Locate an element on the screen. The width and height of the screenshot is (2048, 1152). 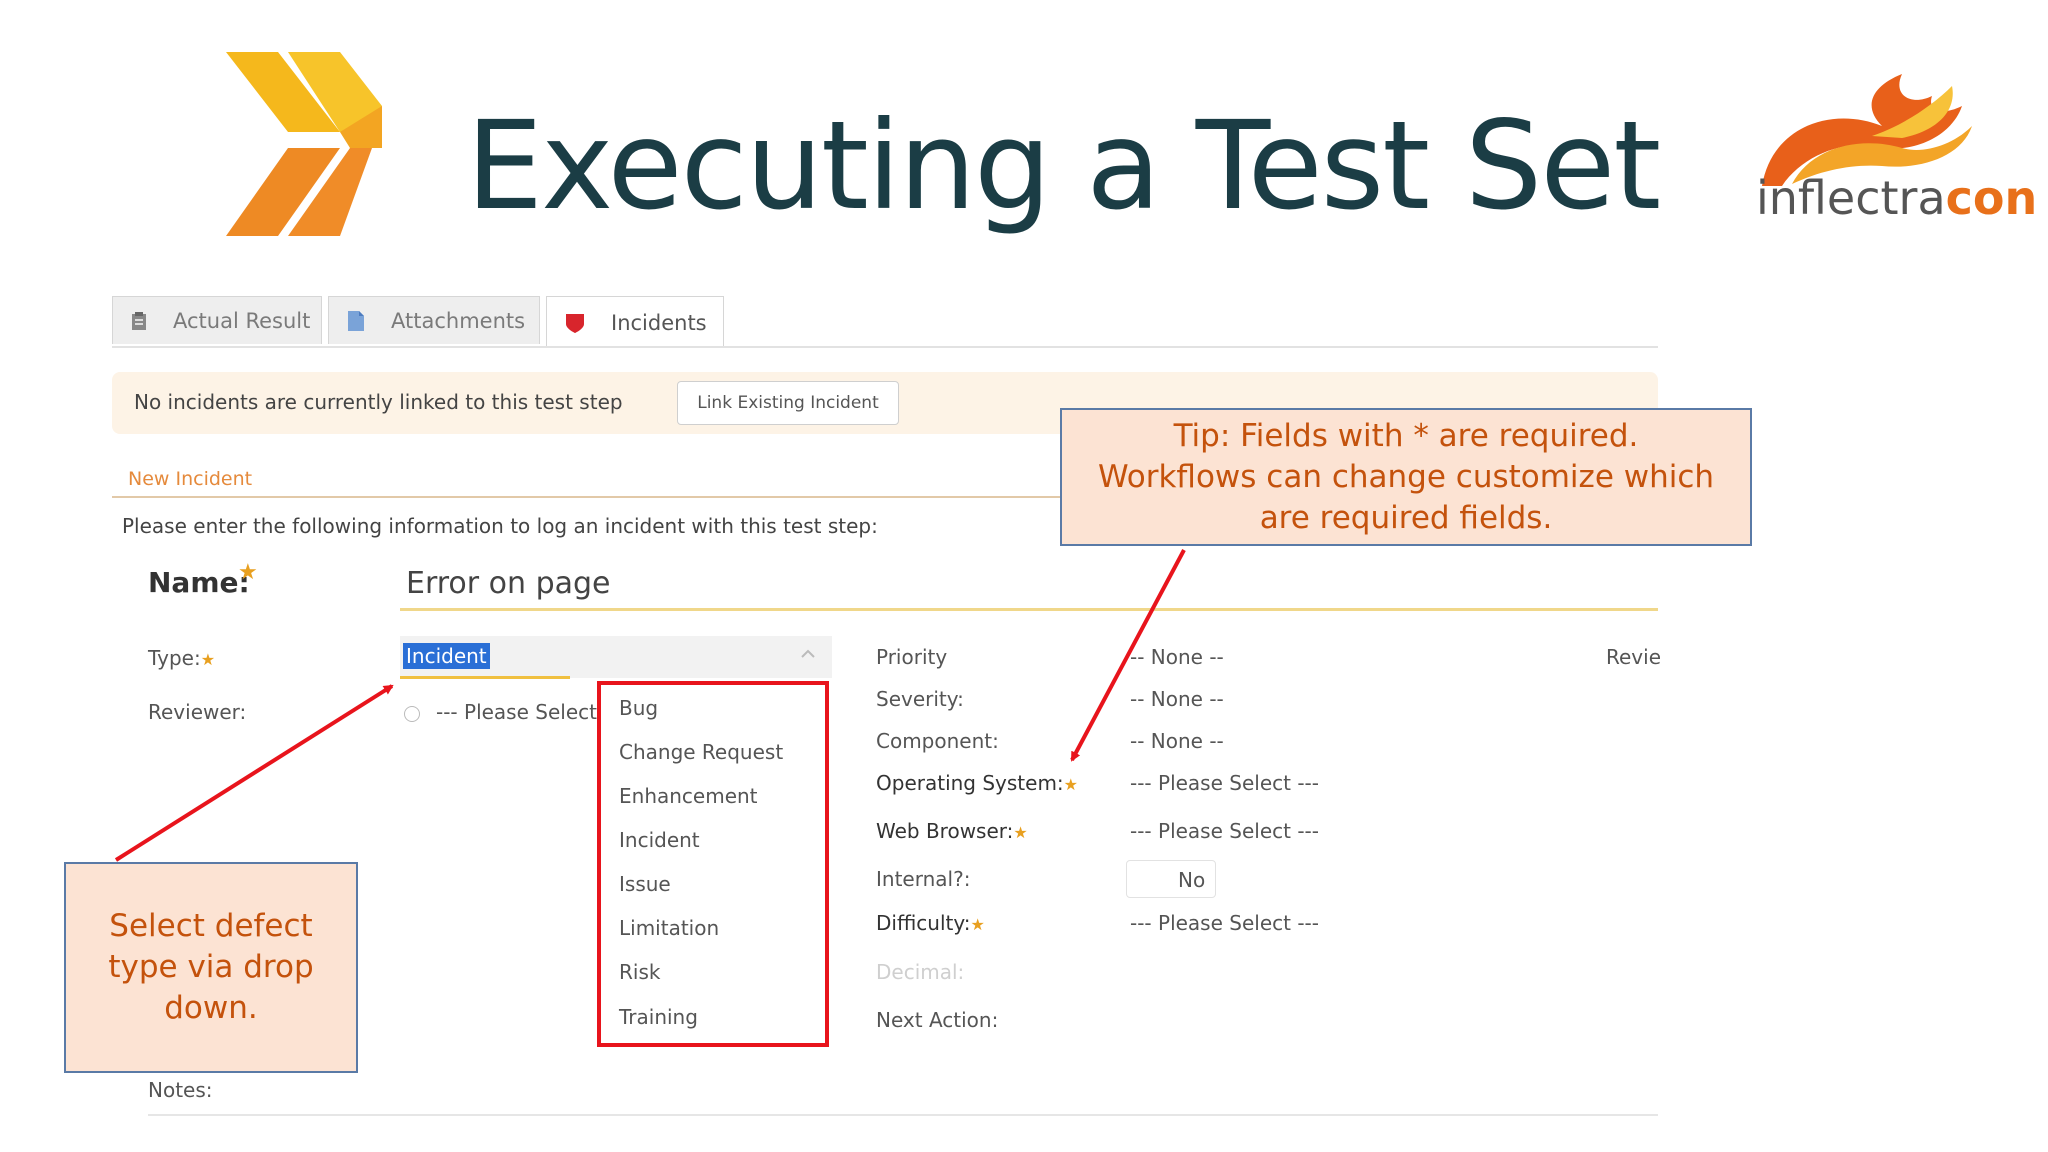
tab-attachments: Attachments is located at coordinates (434, 320).